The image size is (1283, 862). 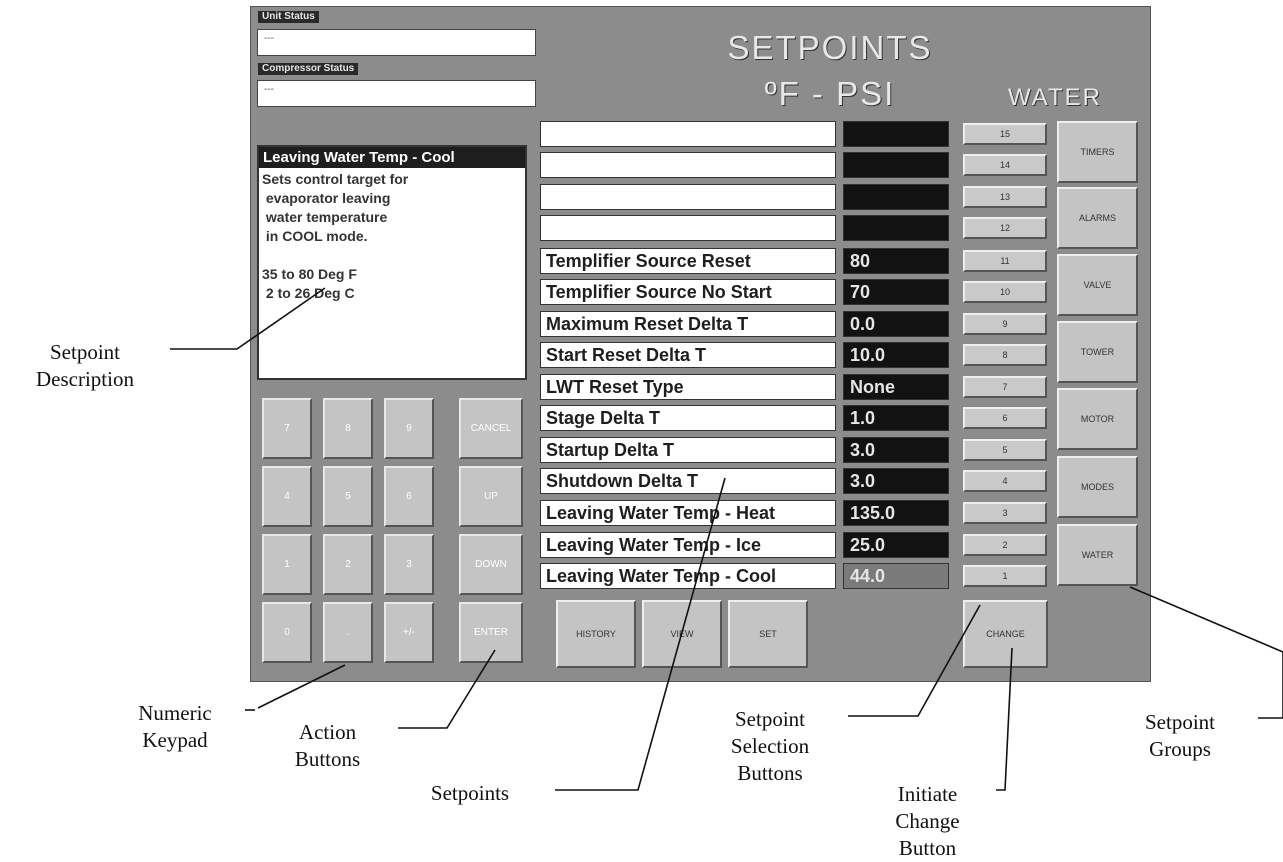 I want to click on leader-setpoints, so click(x=640, y=634).